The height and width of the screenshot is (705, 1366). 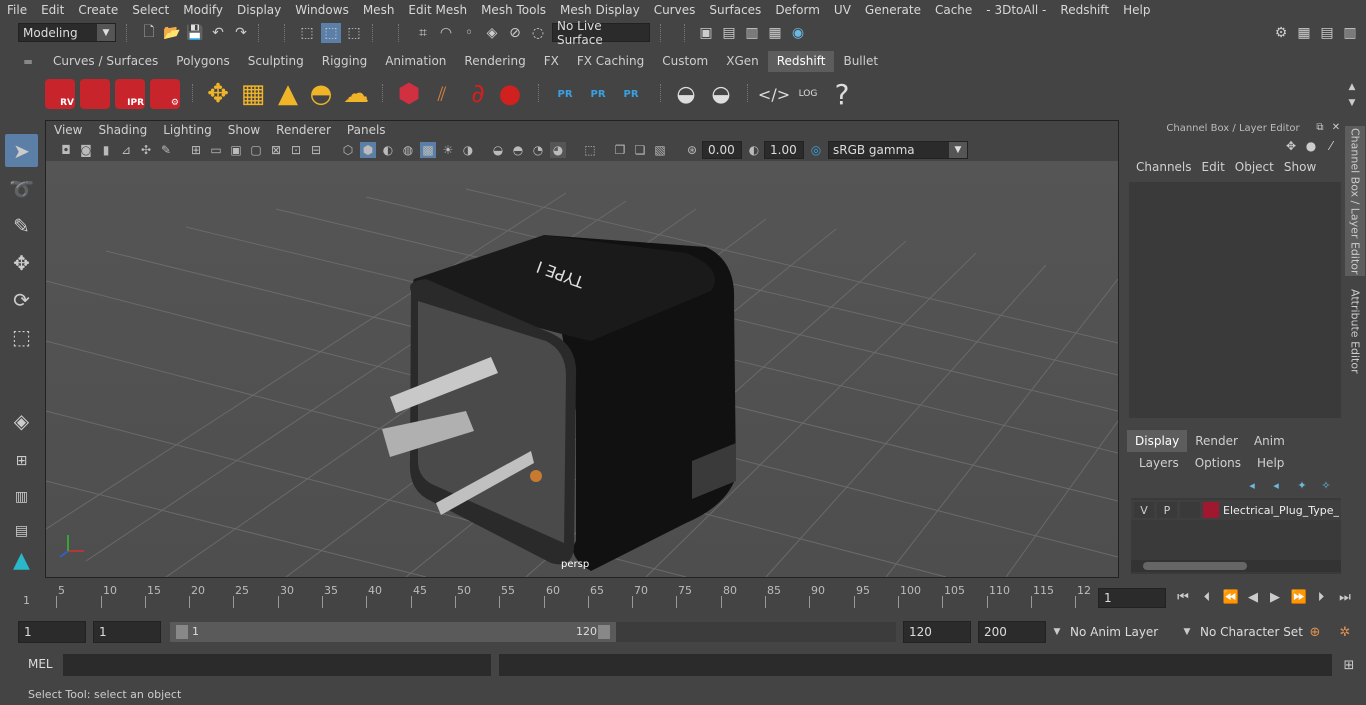 What do you see at coordinates (21, 336) in the screenshot?
I see `scale-tool-icon: ⬚` at bounding box center [21, 336].